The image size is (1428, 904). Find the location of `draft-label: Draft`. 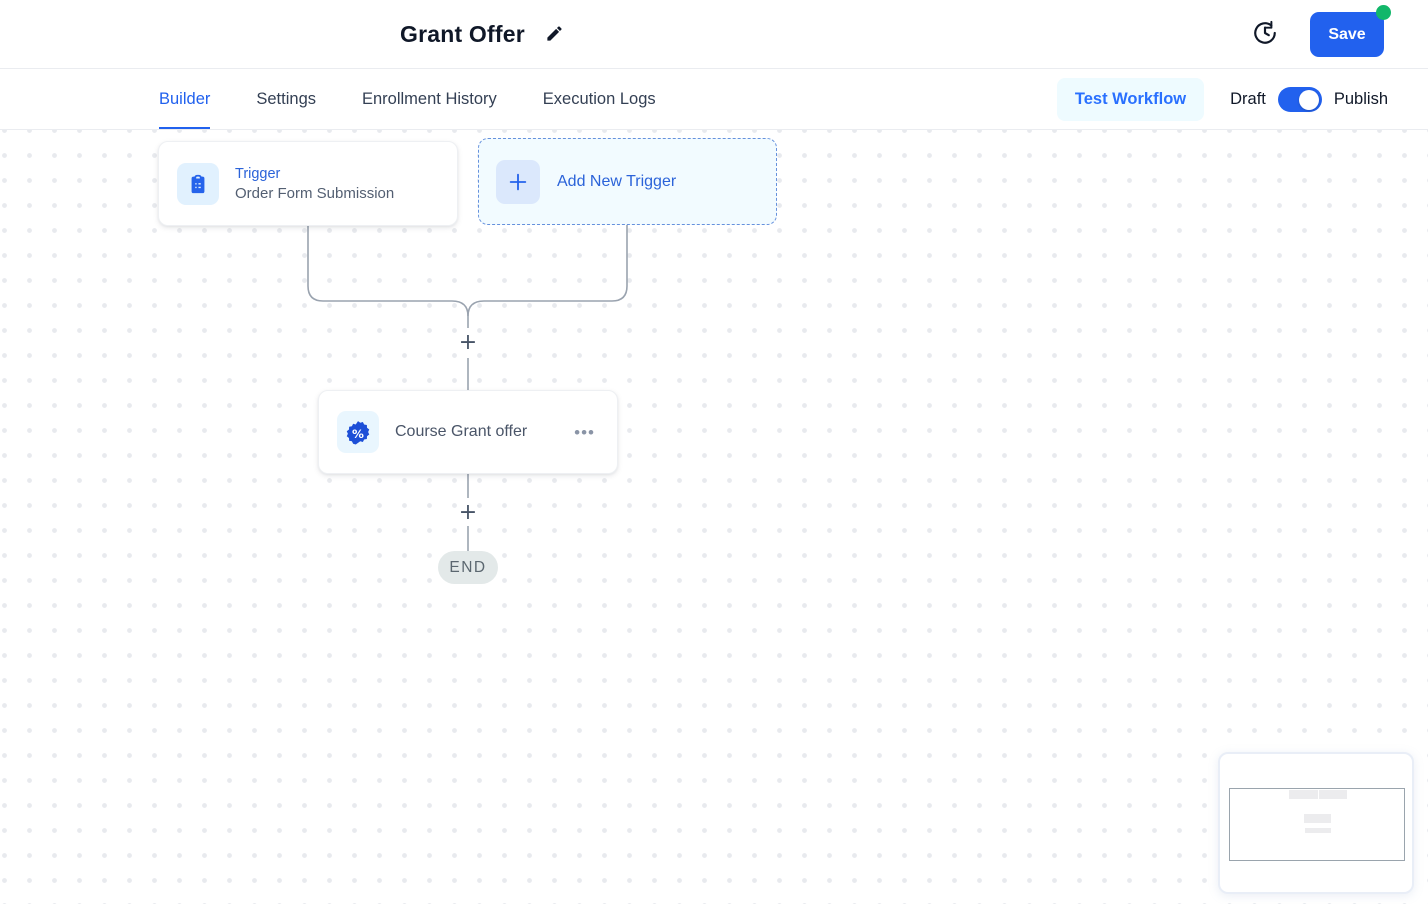

draft-label: Draft is located at coordinates (1248, 99).